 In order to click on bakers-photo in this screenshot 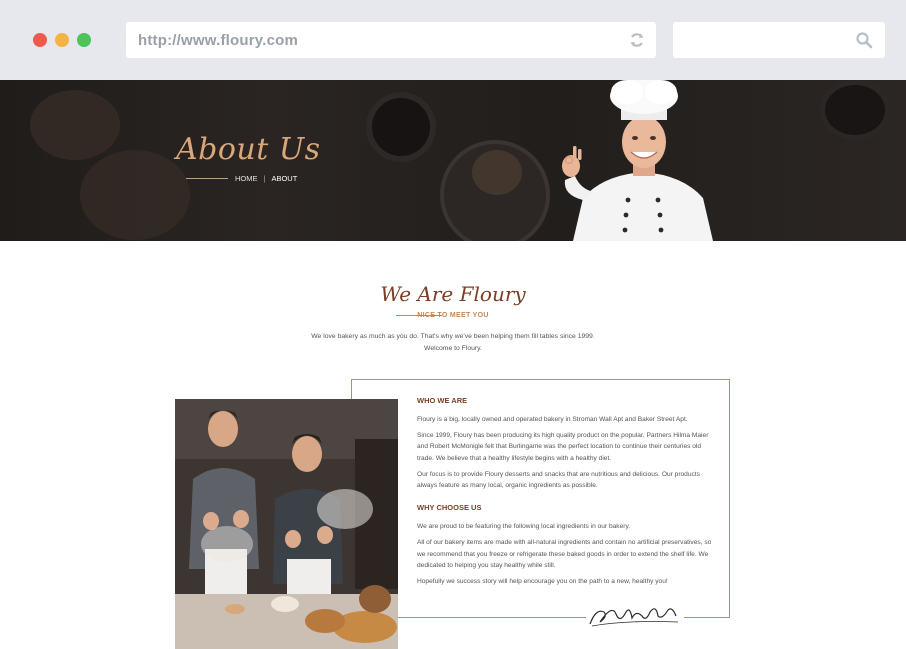, I will do `click(286, 524)`.